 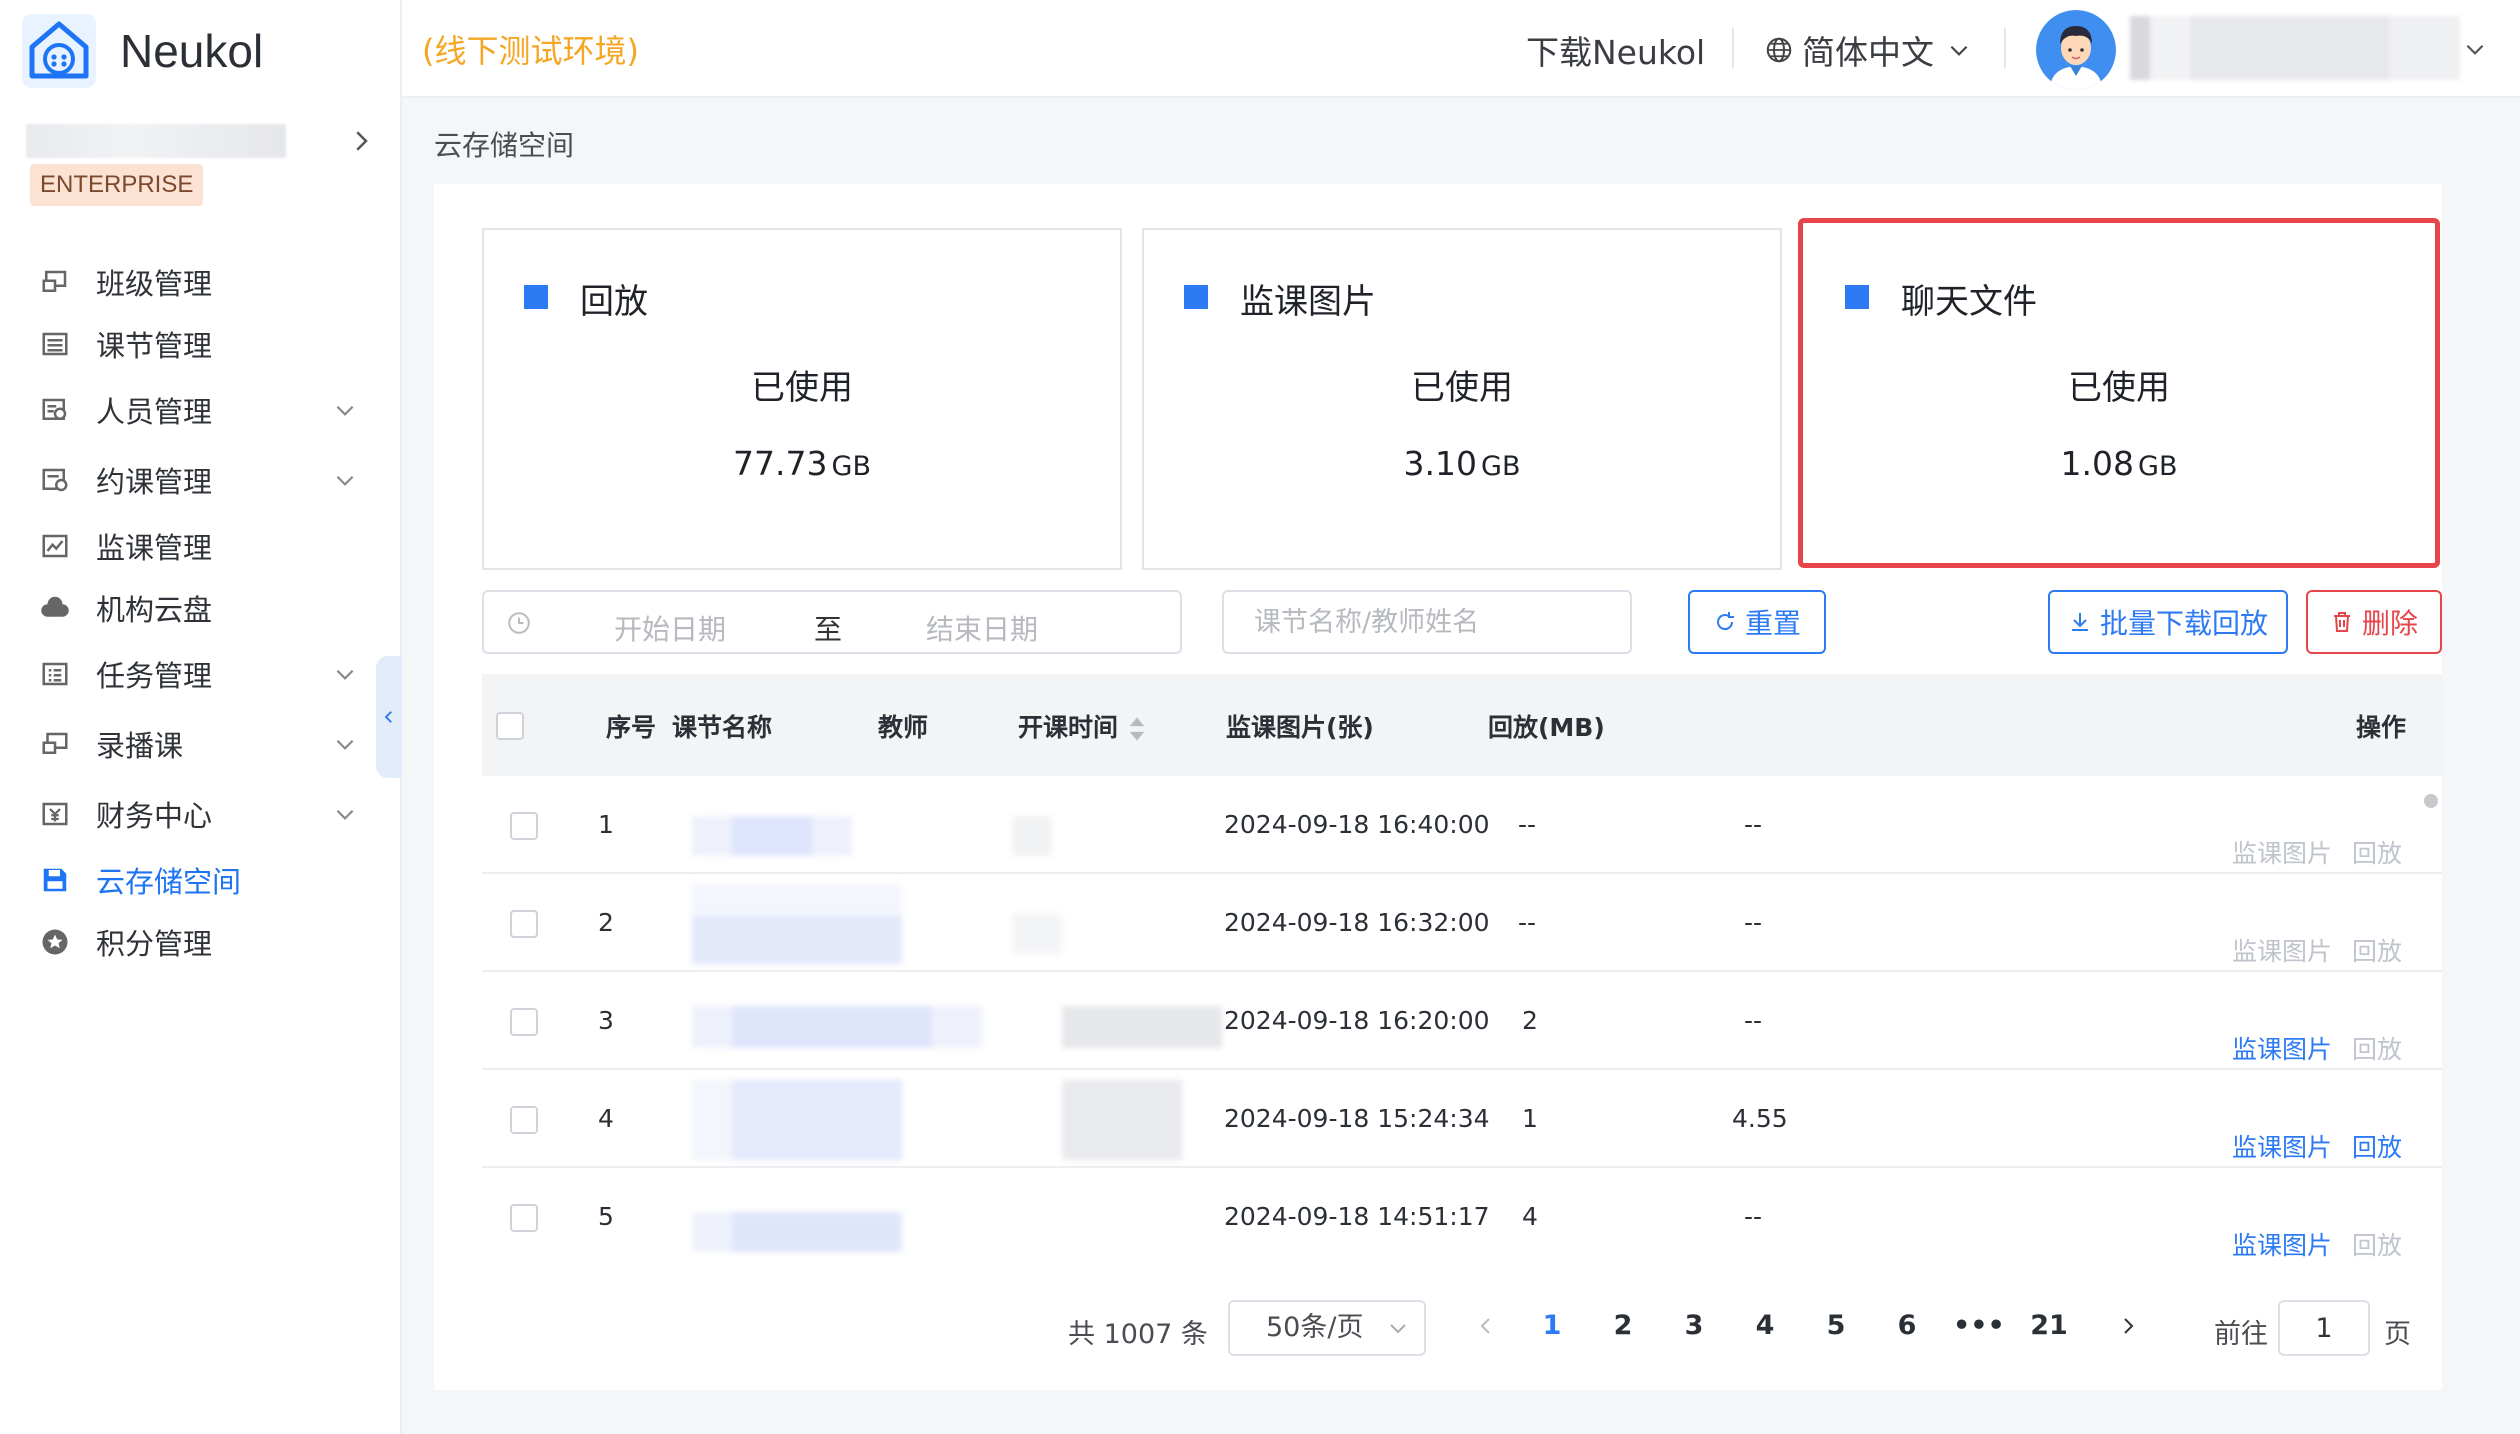 I want to click on column-header-start-time: 开课时间, so click(x=1082, y=726).